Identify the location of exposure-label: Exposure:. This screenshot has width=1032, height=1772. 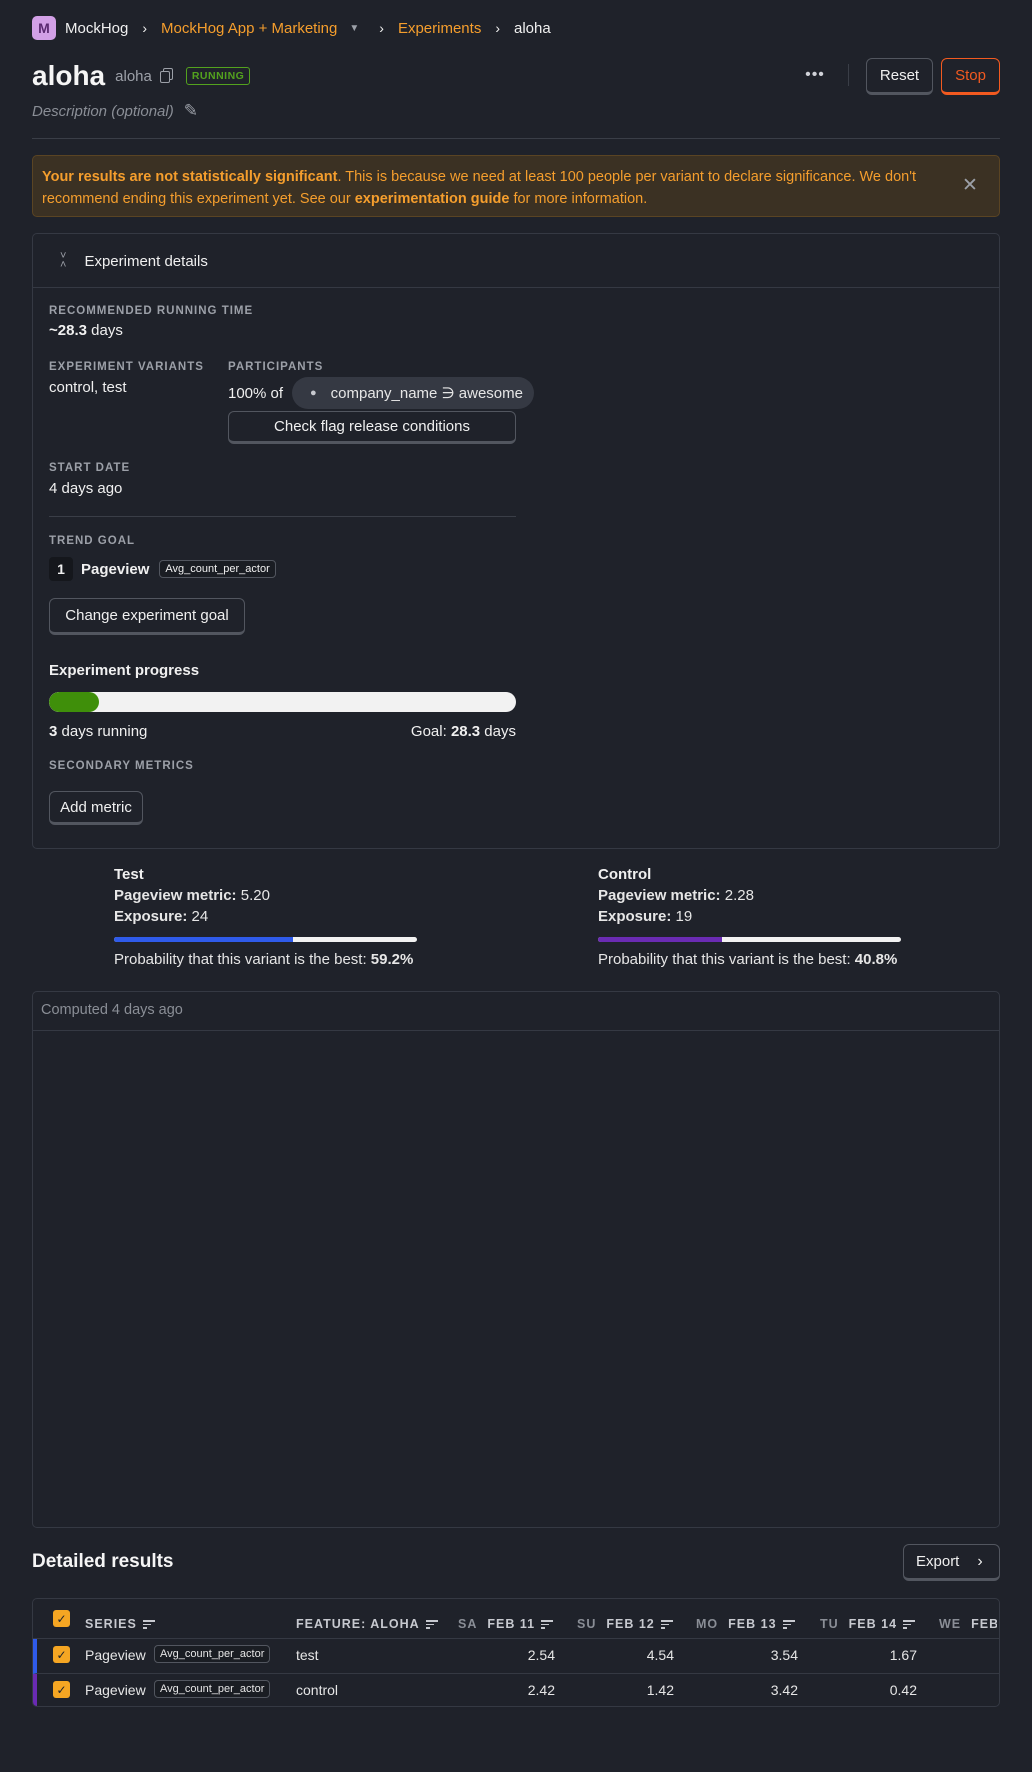
(151, 916).